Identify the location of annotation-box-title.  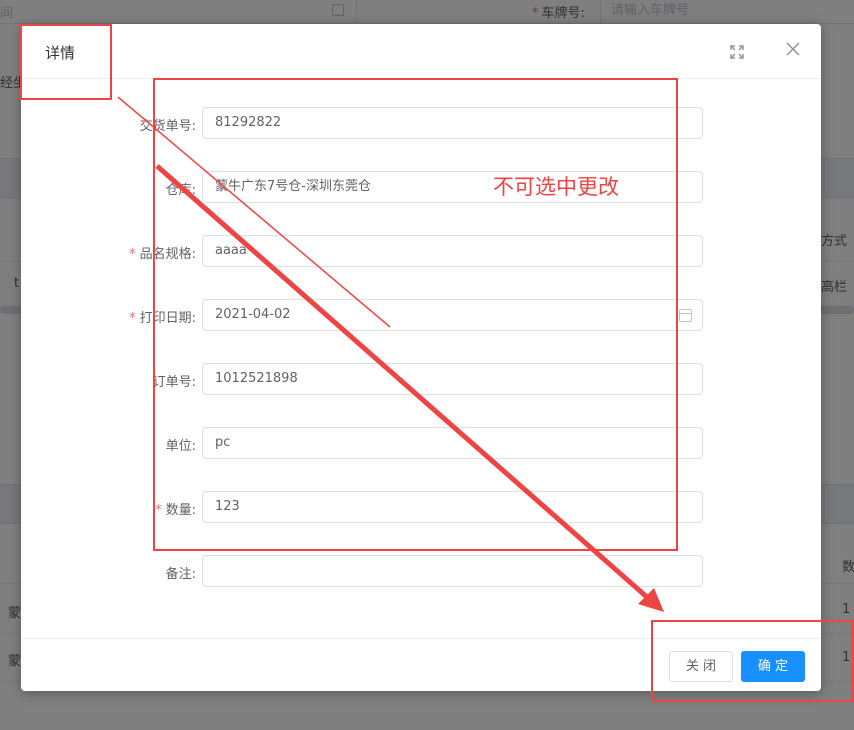
(66, 62).